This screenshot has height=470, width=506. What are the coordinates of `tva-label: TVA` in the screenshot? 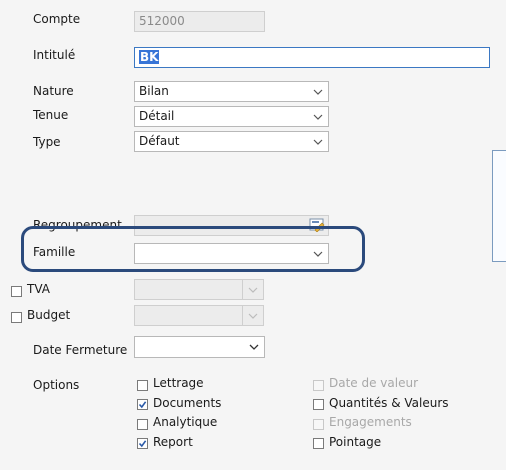 It's located at (38, 289).